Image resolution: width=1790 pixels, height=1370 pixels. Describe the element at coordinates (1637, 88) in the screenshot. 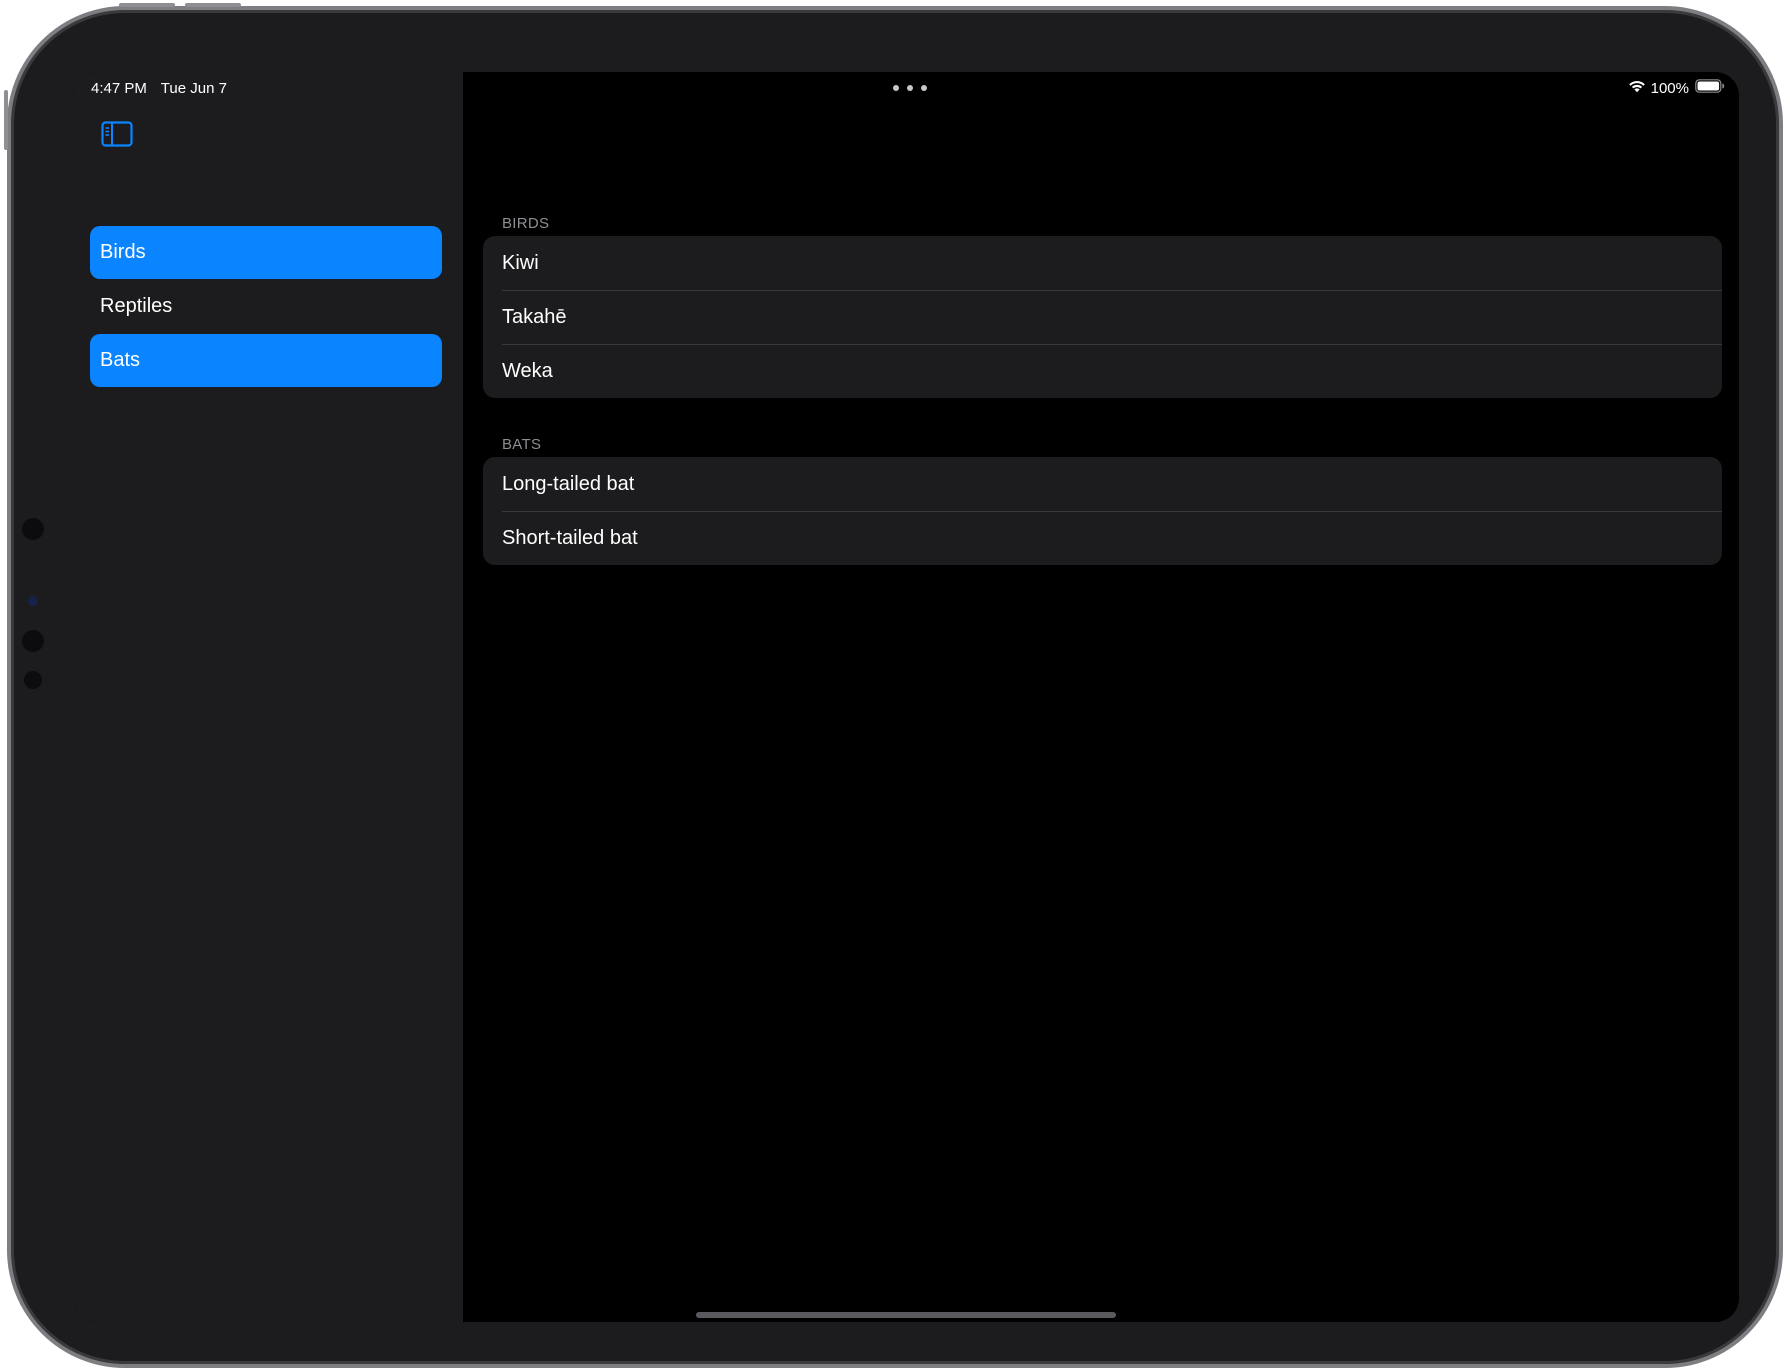

I see `wifi-icon` at that location.